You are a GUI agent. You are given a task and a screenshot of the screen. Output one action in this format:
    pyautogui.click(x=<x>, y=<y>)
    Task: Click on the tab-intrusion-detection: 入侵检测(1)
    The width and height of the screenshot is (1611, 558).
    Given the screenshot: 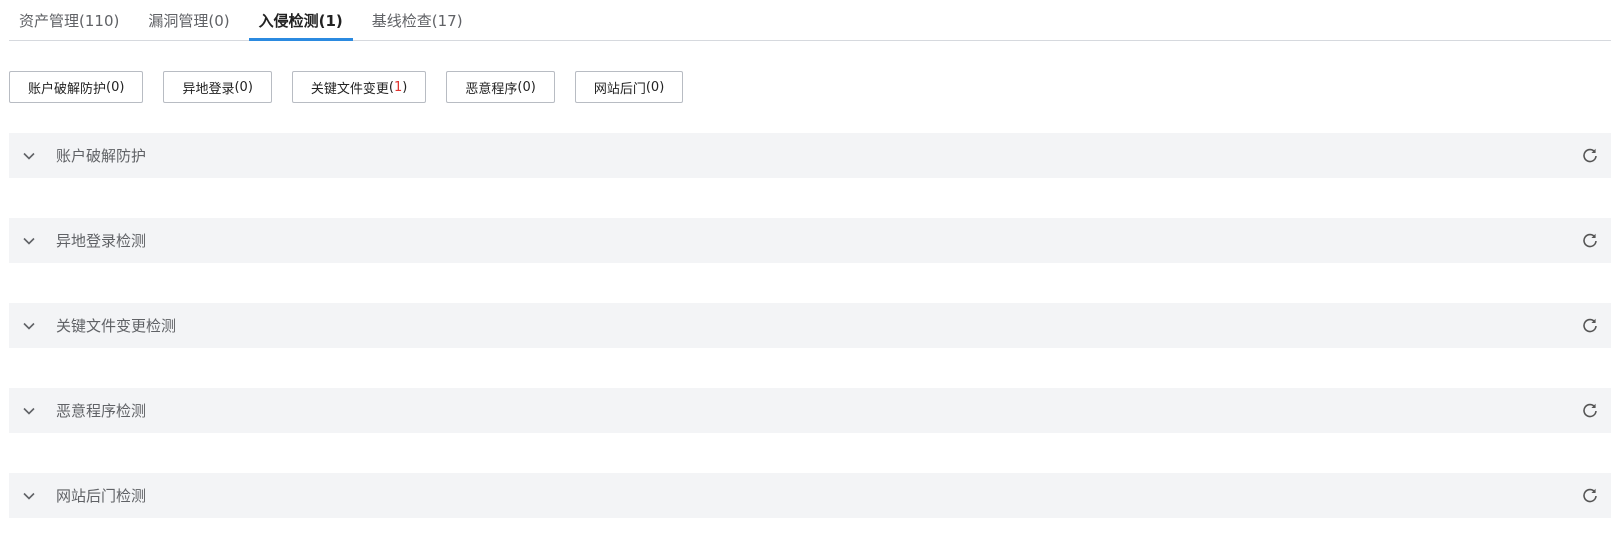 What is the action you would take?
    pyautogui.click(x=300, y=20)
    